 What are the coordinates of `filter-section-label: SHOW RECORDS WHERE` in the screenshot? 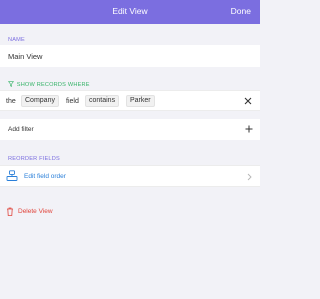 It's located at (49, 84).